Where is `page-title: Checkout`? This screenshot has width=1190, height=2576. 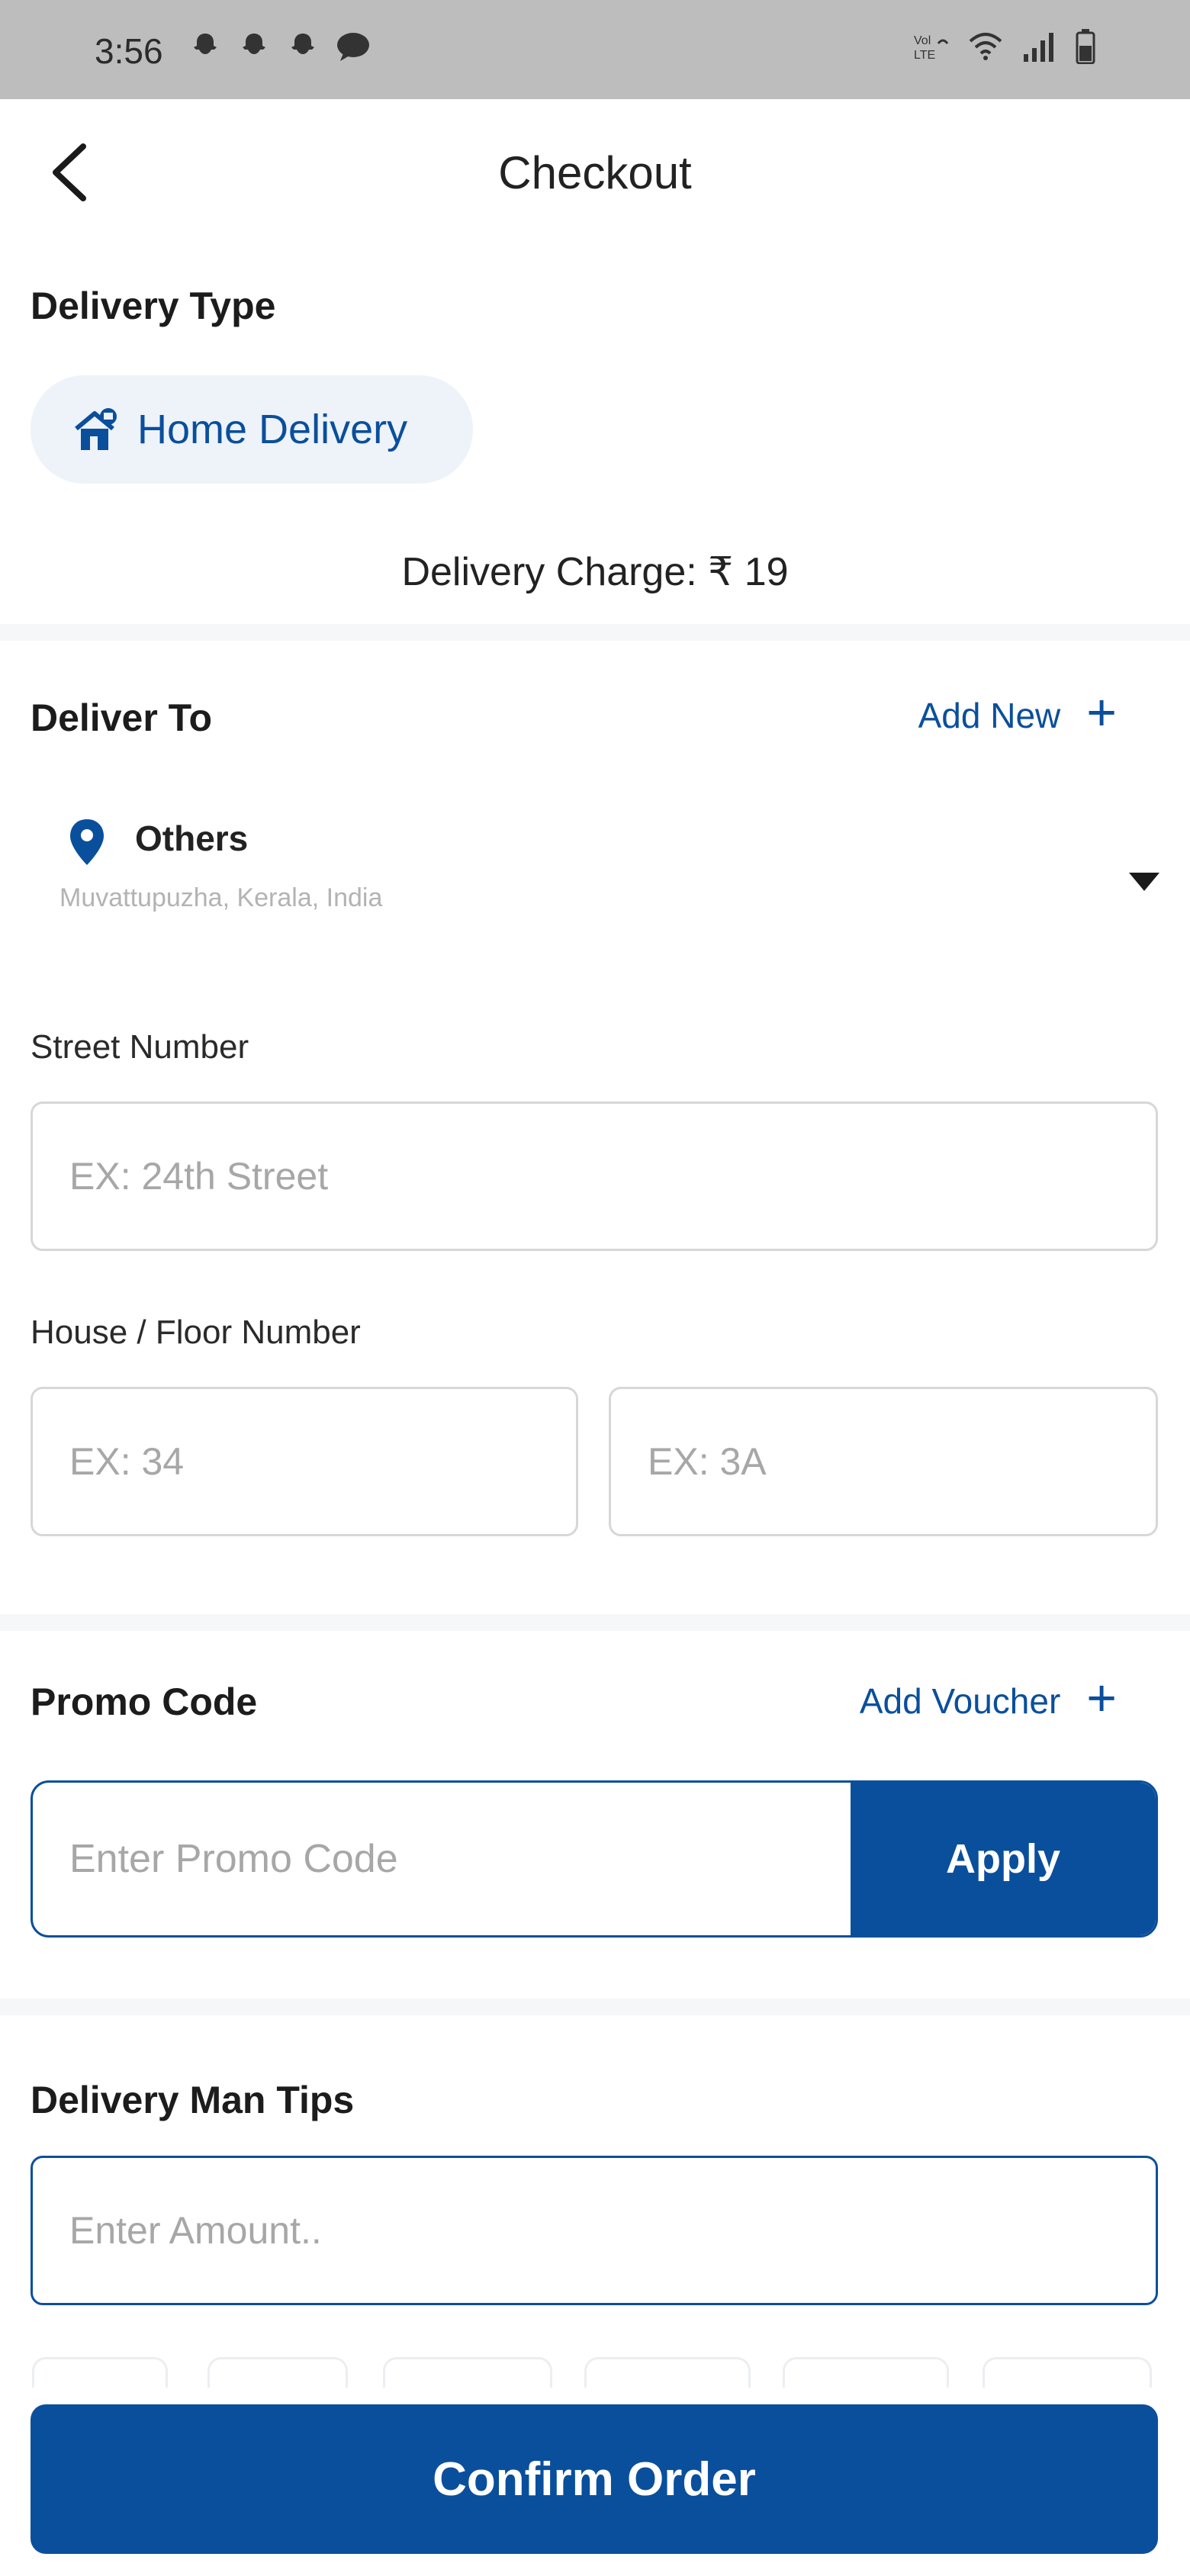
page-title: Checkout is located at coordinates (595, 172).